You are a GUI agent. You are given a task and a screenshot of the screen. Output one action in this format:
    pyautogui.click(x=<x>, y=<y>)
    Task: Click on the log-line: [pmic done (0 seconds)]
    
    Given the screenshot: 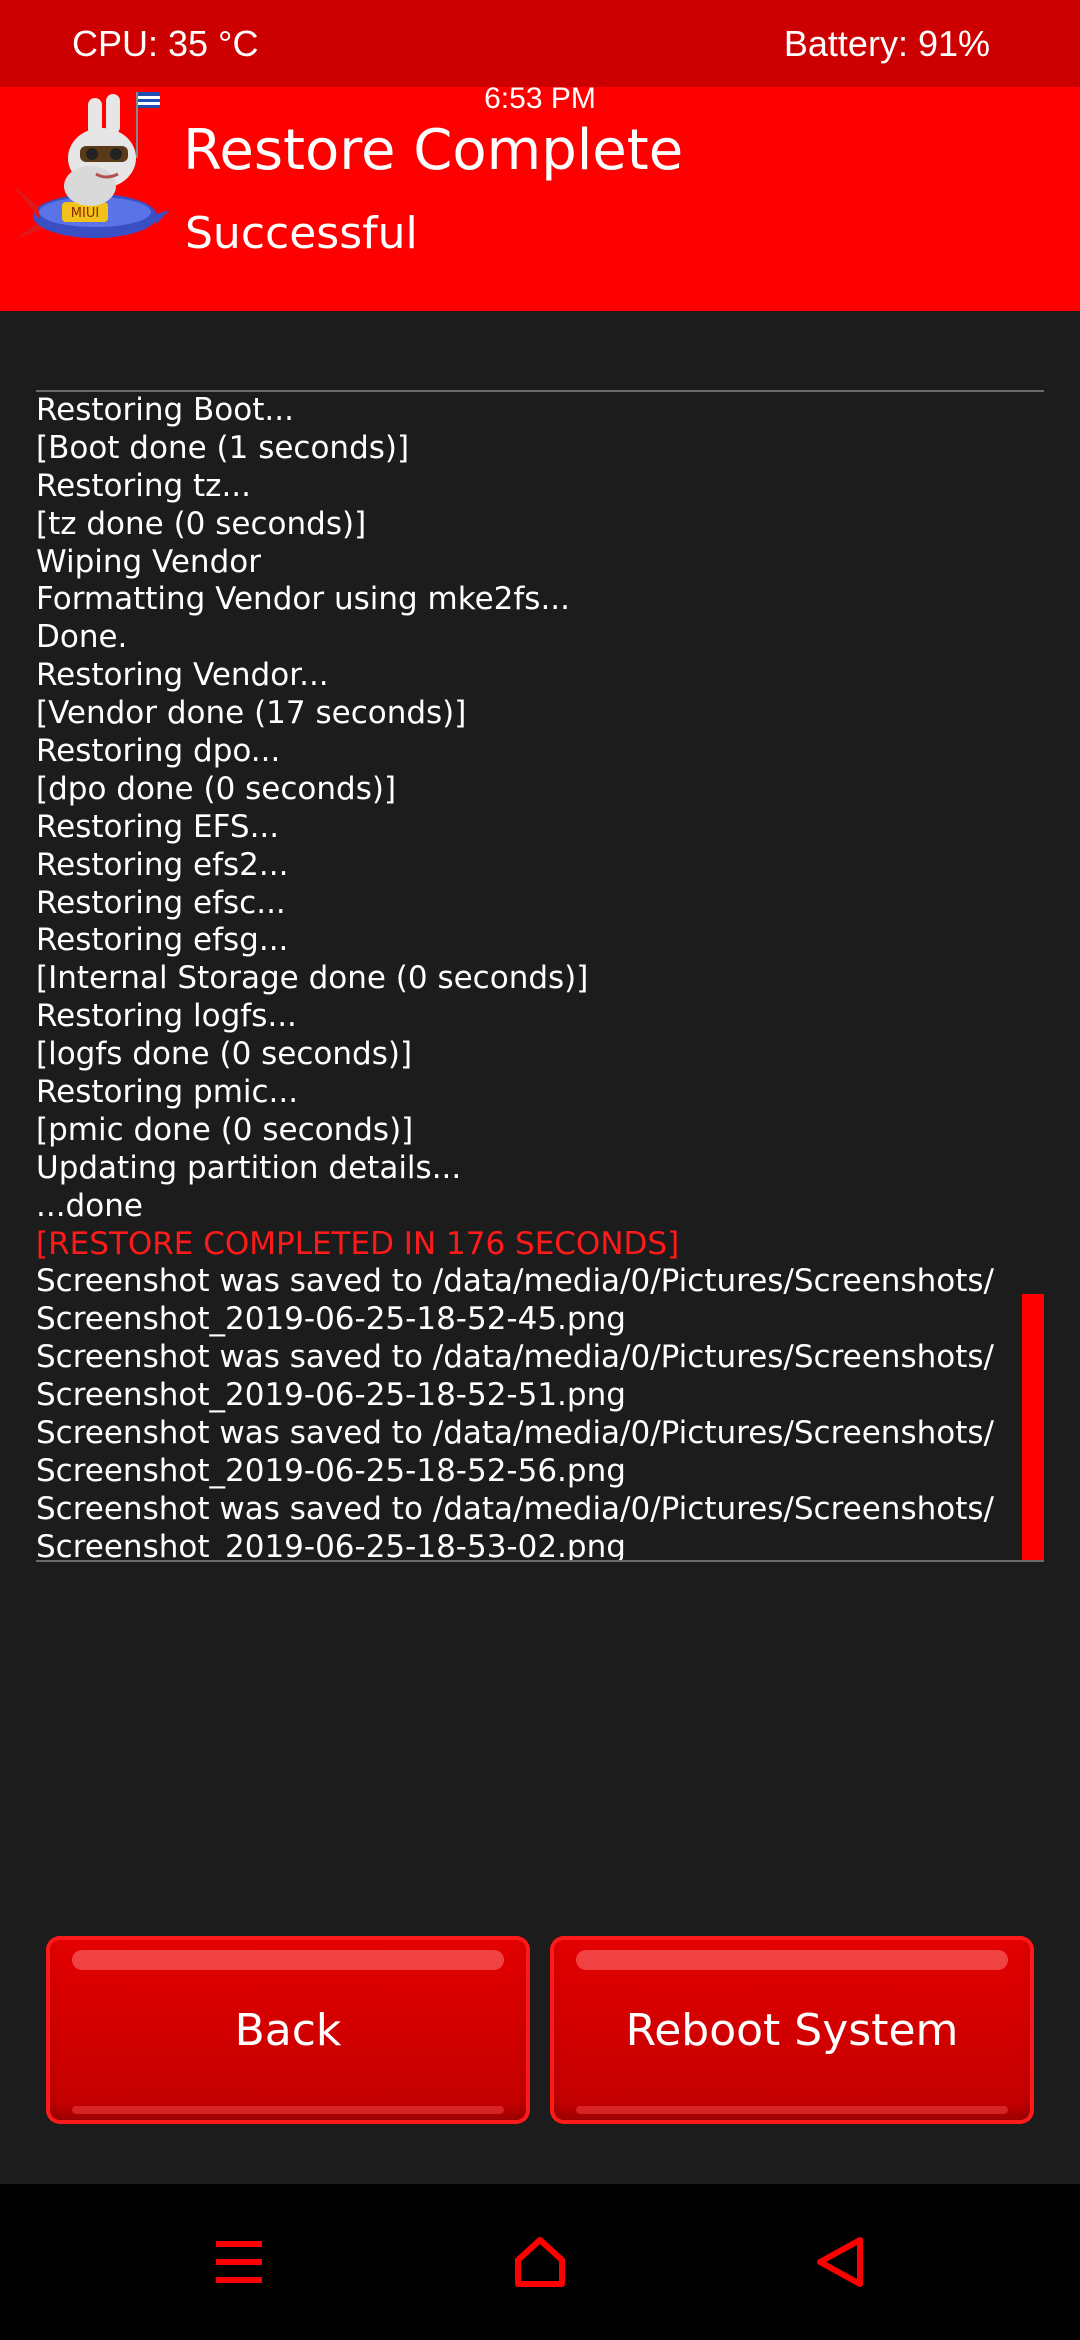 What is the action you would take?
    pyautogui.click(x=225, y=1129)
    